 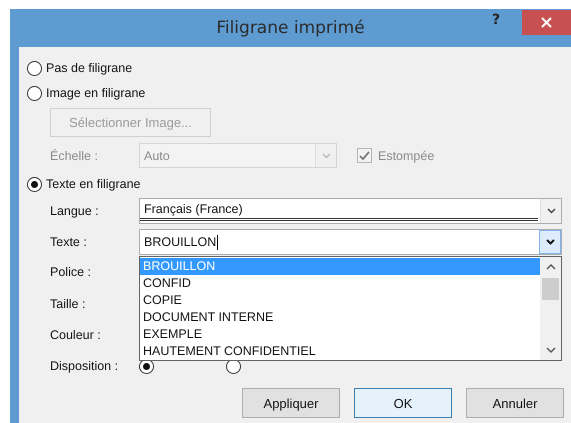 I want to click on radio-label: Image en filigrane, so click(x=96, y=93).